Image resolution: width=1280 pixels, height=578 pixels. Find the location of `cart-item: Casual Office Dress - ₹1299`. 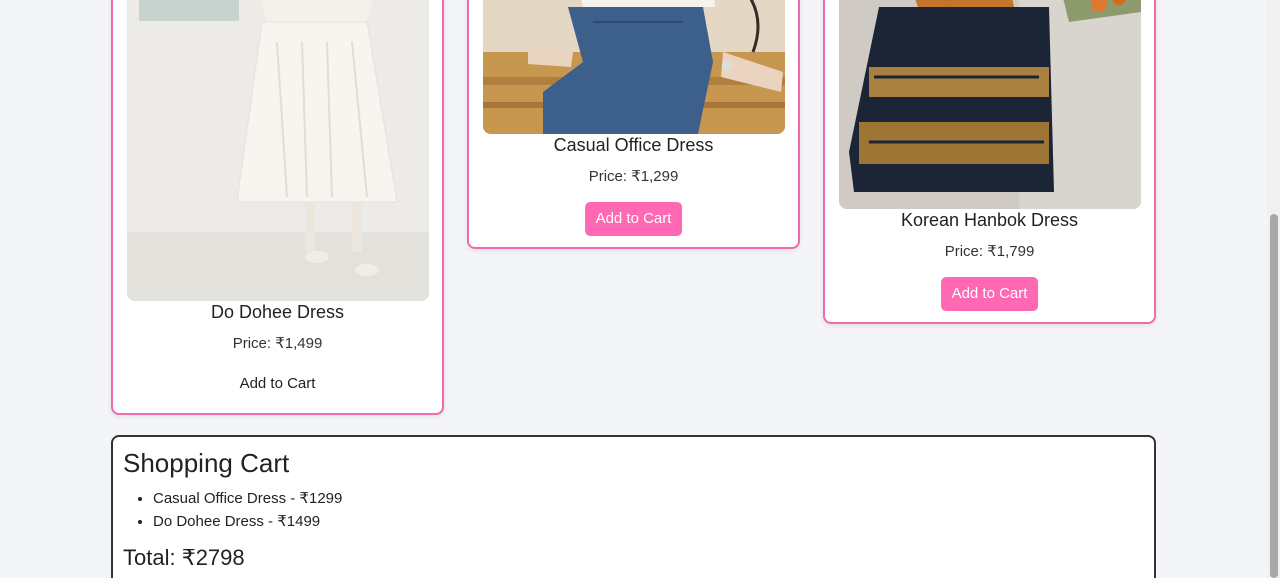

cart-item: Casual Office Dress - ₹1299 is located at coordinates (648, 498).